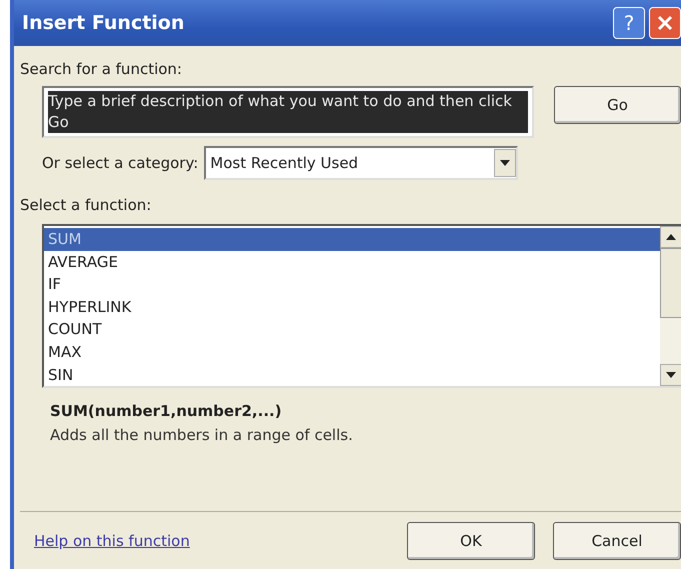 Image resolution: width=681 pixels, height=569 pixels. Describe the element at coordinates (288, 112) in the screenshot. I see `search-field: Type a brief description of what you want to do and then click Go` at that location.